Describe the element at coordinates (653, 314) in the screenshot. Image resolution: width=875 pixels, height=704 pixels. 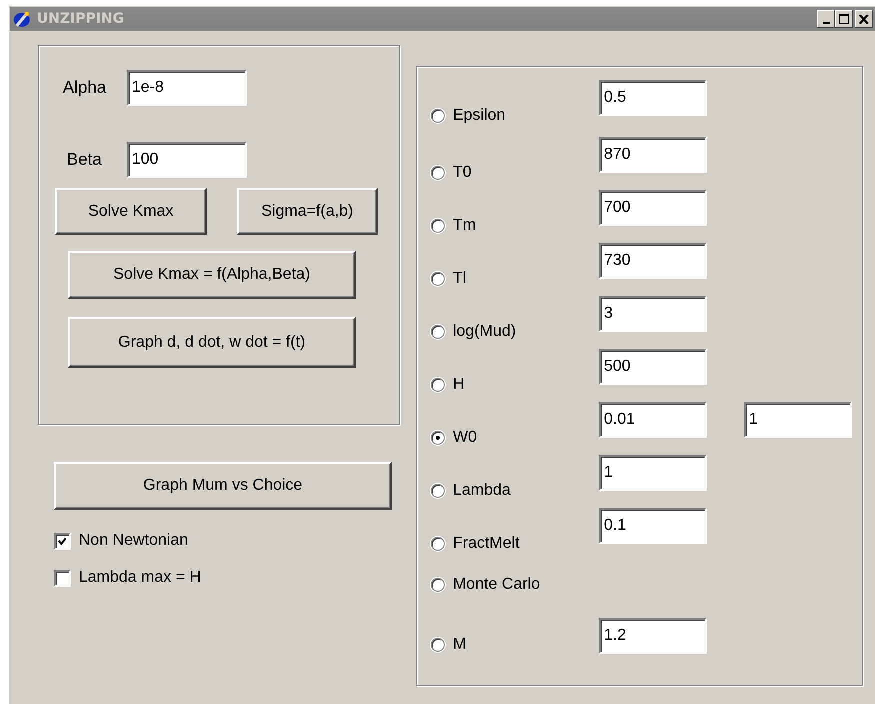
I see `input-field: 3` at that location.